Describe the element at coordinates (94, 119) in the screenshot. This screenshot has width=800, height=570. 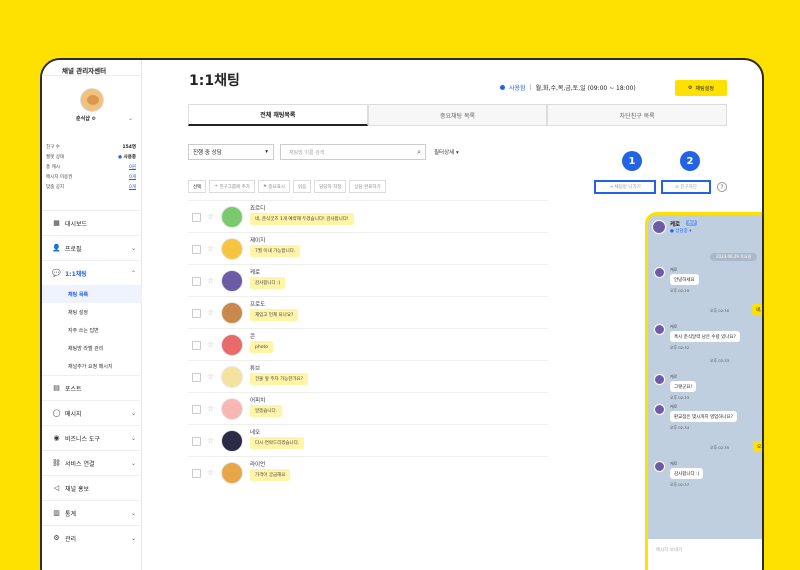
I see `settings-icon: ⚙` at that location.